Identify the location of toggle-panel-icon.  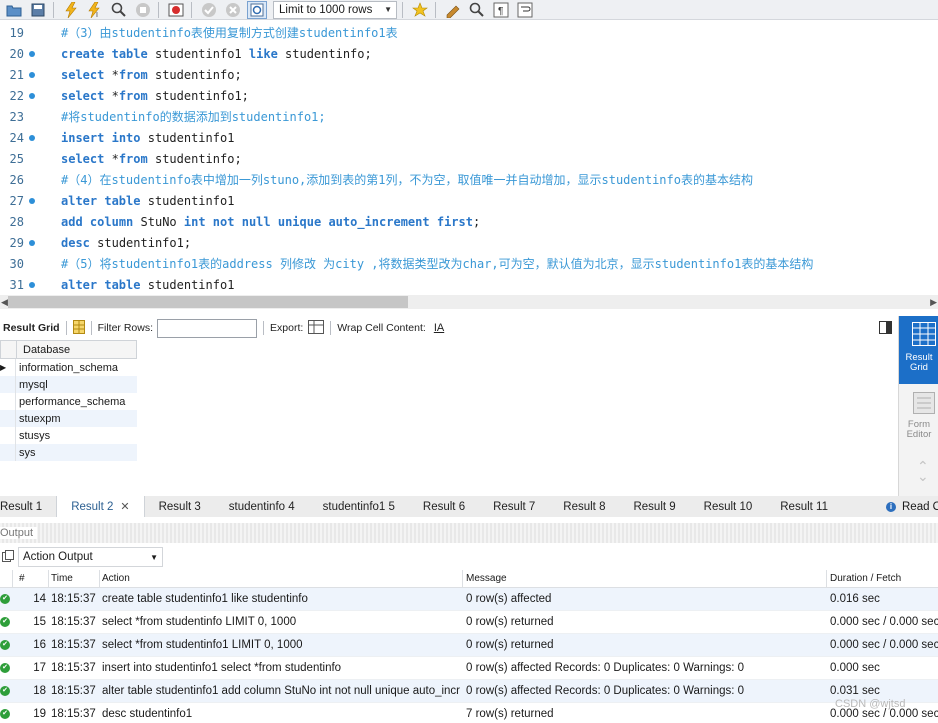
(885, 329).